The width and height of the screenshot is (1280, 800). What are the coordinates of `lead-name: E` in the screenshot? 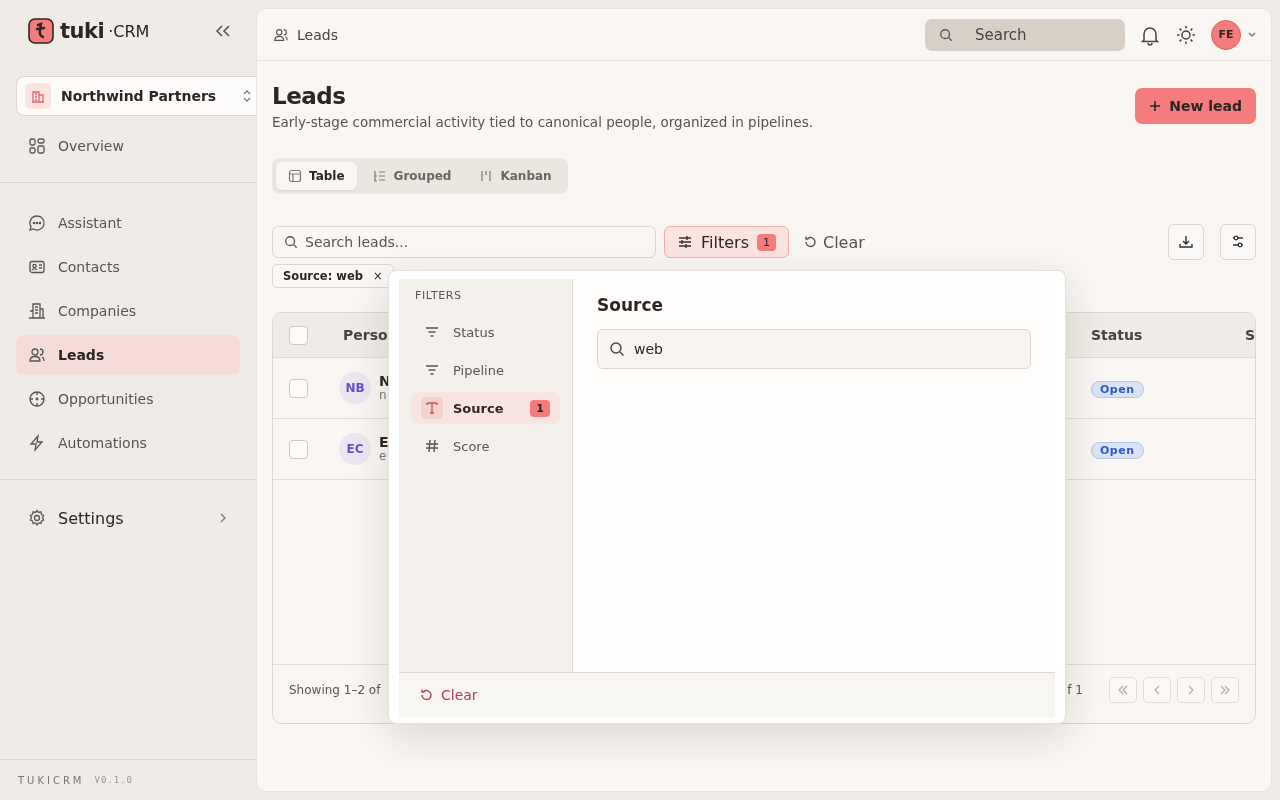 It's located at (384, 442).